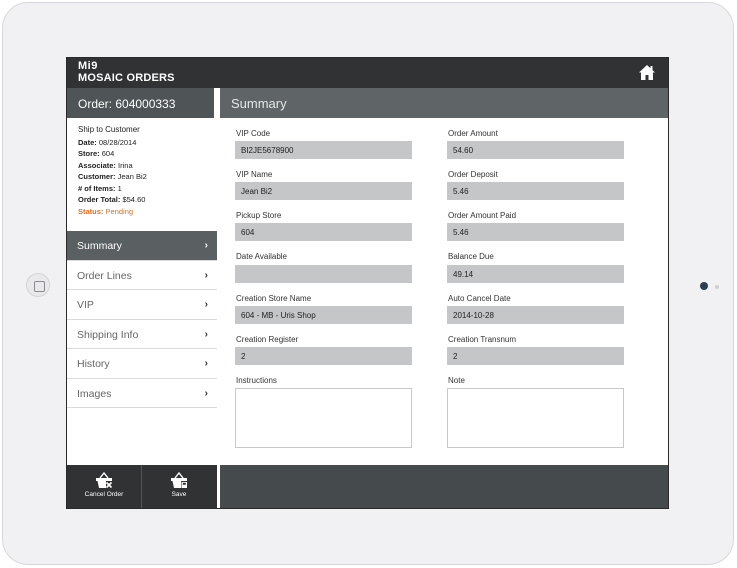 Image resolution: width=737 pixels, height=568 pixels. Describe the element at coordinates (647, 72) in the screenshot. I see `home-icon` at that location.